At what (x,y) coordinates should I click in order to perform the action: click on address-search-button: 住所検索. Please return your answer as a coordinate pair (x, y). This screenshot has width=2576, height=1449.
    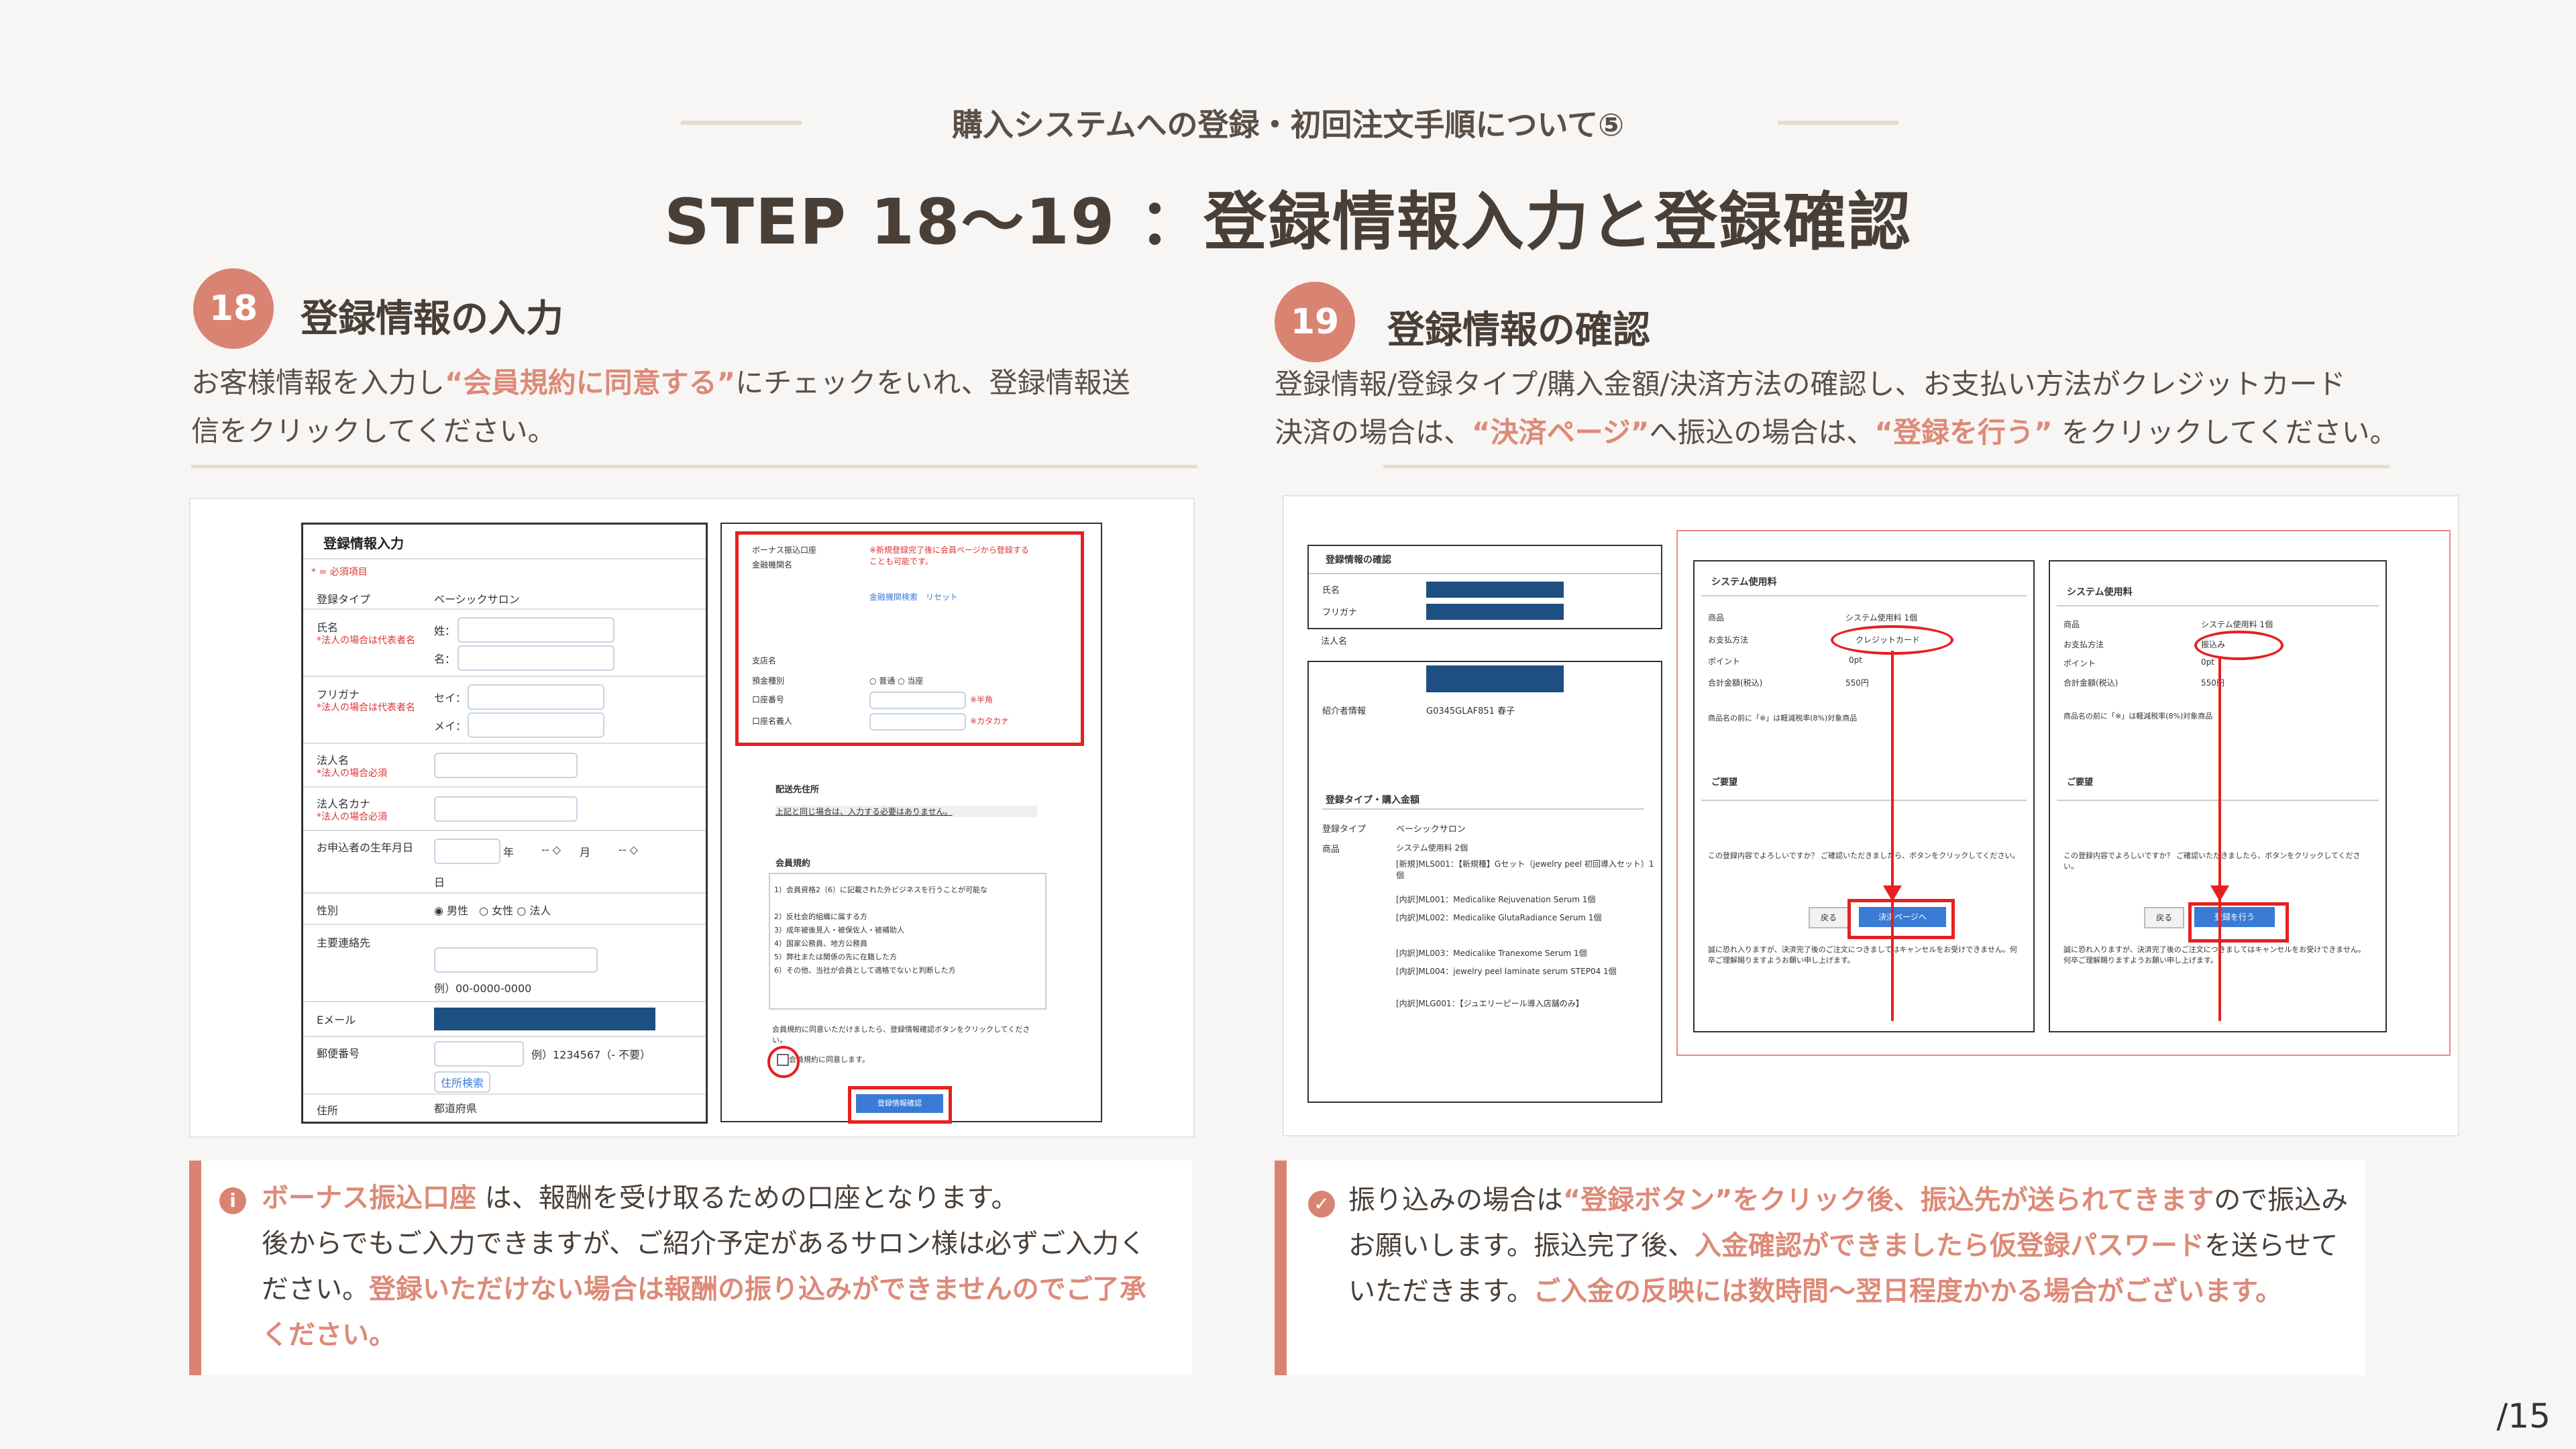
    Looking at the image, I should click on (462, 1082).